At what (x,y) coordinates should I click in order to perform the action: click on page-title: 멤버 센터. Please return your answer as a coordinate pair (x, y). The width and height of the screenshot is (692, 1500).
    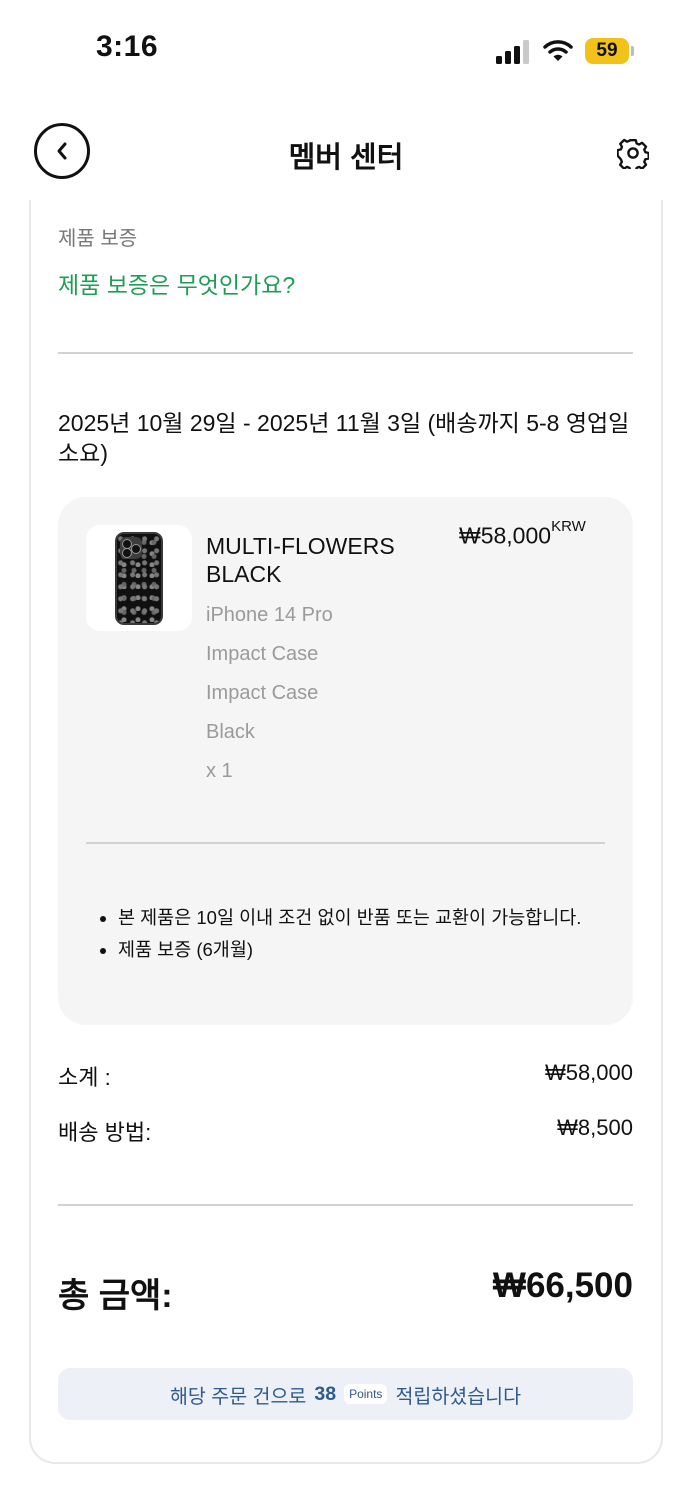
    Looking at the image, I should click on (346, 158).